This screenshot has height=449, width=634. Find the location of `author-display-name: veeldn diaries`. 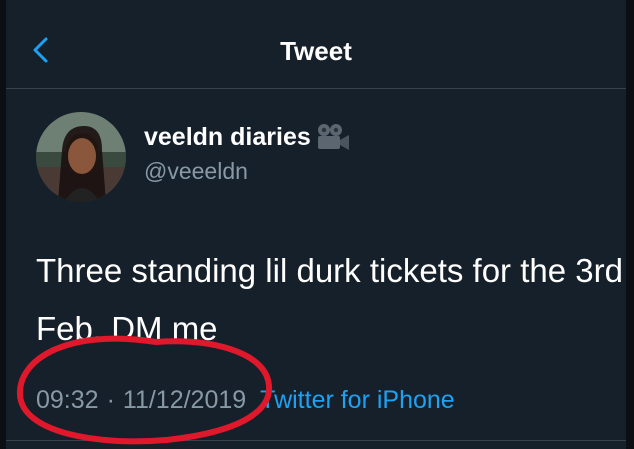

author-display-name: veeldn diaries is located at coordinates (227, 137).